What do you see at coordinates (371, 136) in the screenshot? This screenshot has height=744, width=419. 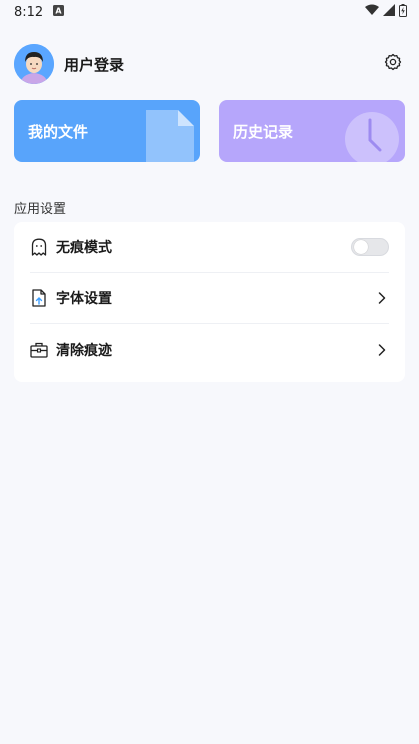 I see `clock-icon` at bounding box center [371, 136].